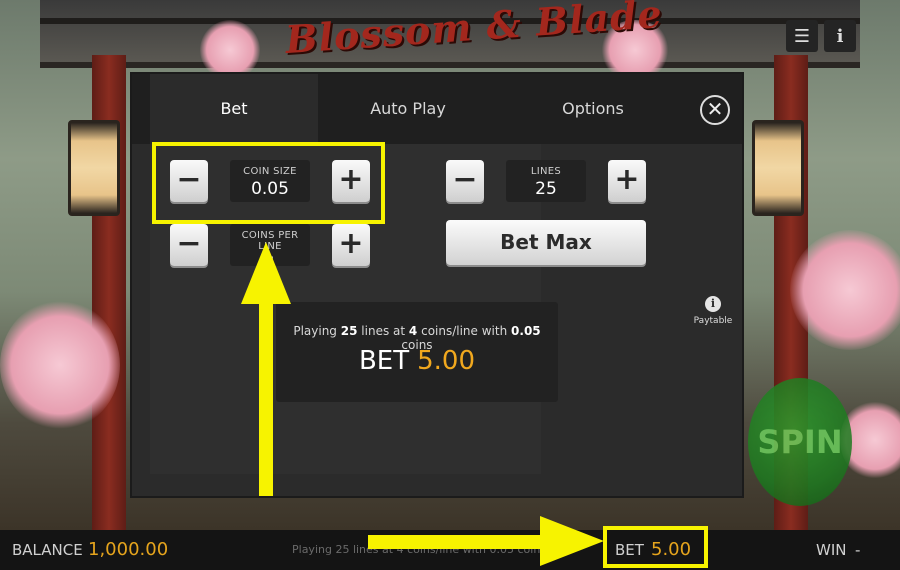 The height and width of the screenshot is (570, 900). What do you see at coordinates (47, 550) in the screenshot?
I see `balance-label: BALANCE` at bounding box center [47, 550].